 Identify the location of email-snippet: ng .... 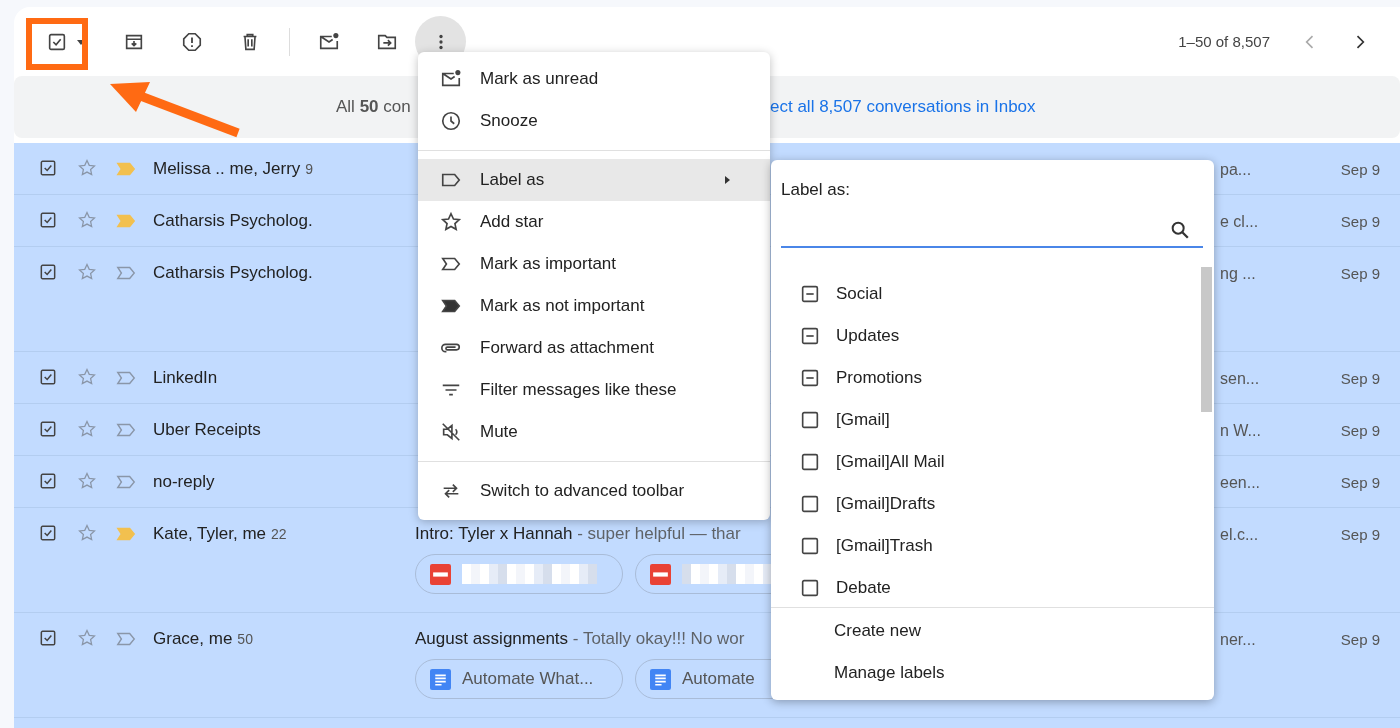
(1238, 274).